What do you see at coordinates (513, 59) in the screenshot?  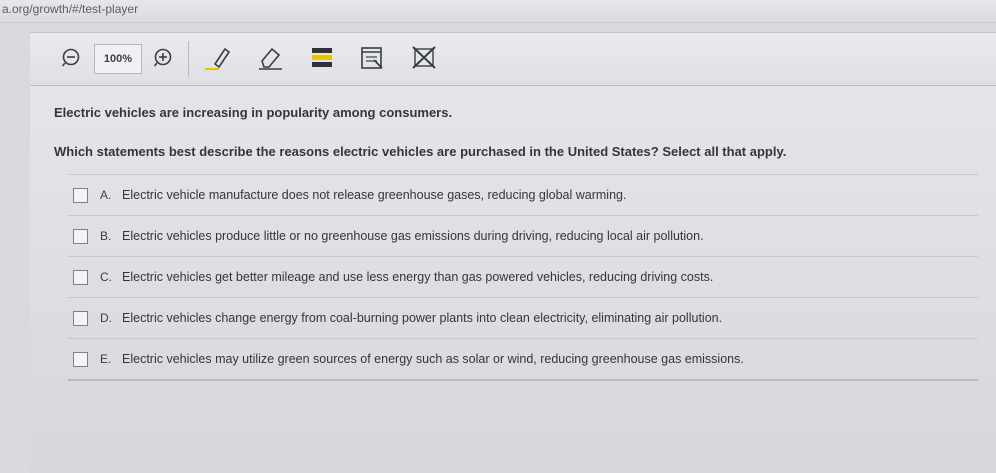 I see `test-player-toolbar: 100%` at bounding box center [513, 59].